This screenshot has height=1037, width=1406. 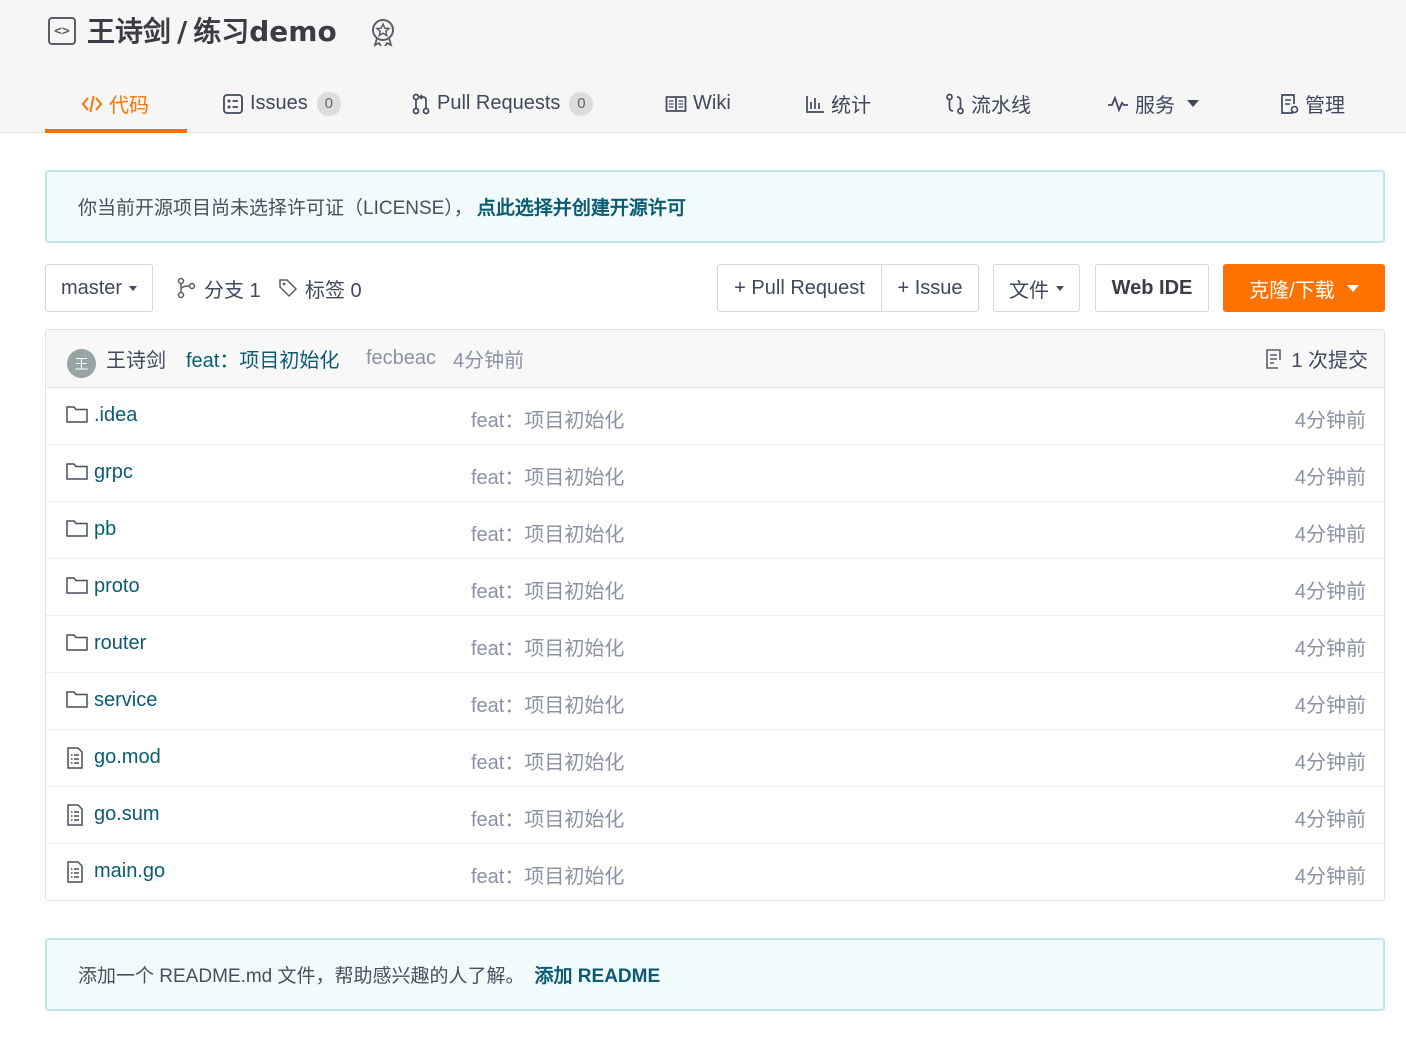 What do you see at coordinates (129, 106) in the screenshot?
I see `tab-code-label: 代码` at bounding box center [129, 106].